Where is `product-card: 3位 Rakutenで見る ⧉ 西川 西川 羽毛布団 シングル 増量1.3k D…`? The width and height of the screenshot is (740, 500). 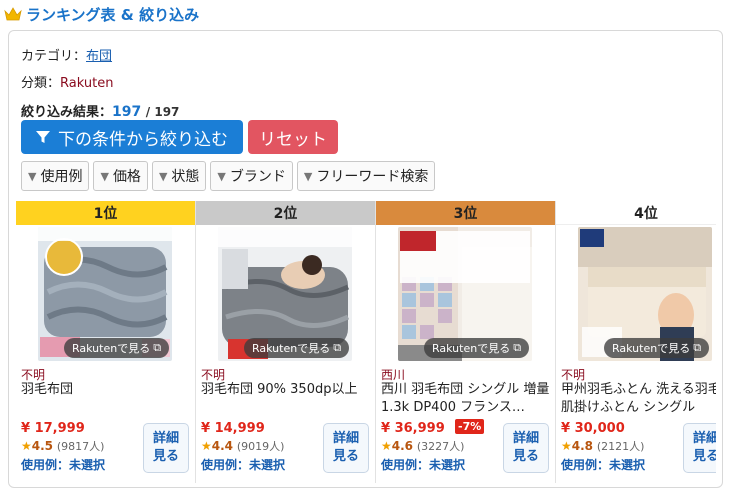 product-card: 3位 Rakutenで見る ⧉ 西川 西川 羽毛布団 シングル 増量1.3k D… is located at coordinates (466, 342).